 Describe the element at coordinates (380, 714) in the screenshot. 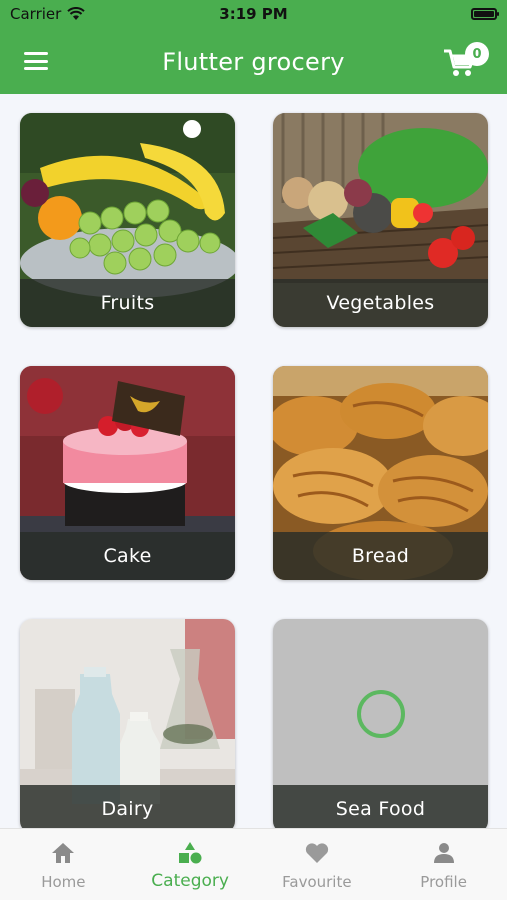

I see `loading-spinner` at that location.